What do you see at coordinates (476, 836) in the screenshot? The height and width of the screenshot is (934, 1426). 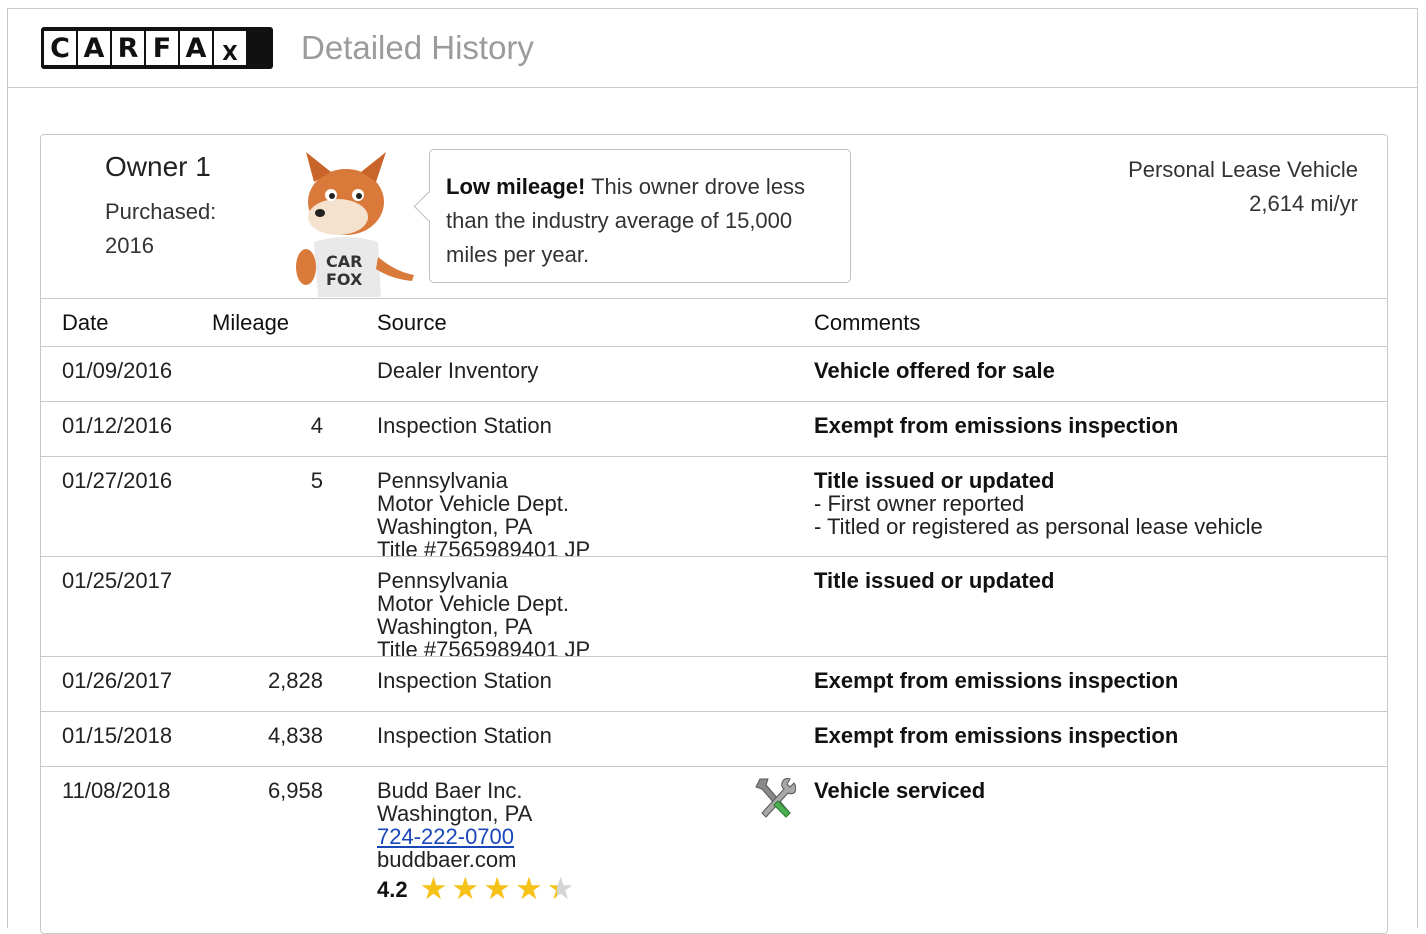 I see `dealer-phone-link: 724-222-0700` at bounding box center [476, 836].